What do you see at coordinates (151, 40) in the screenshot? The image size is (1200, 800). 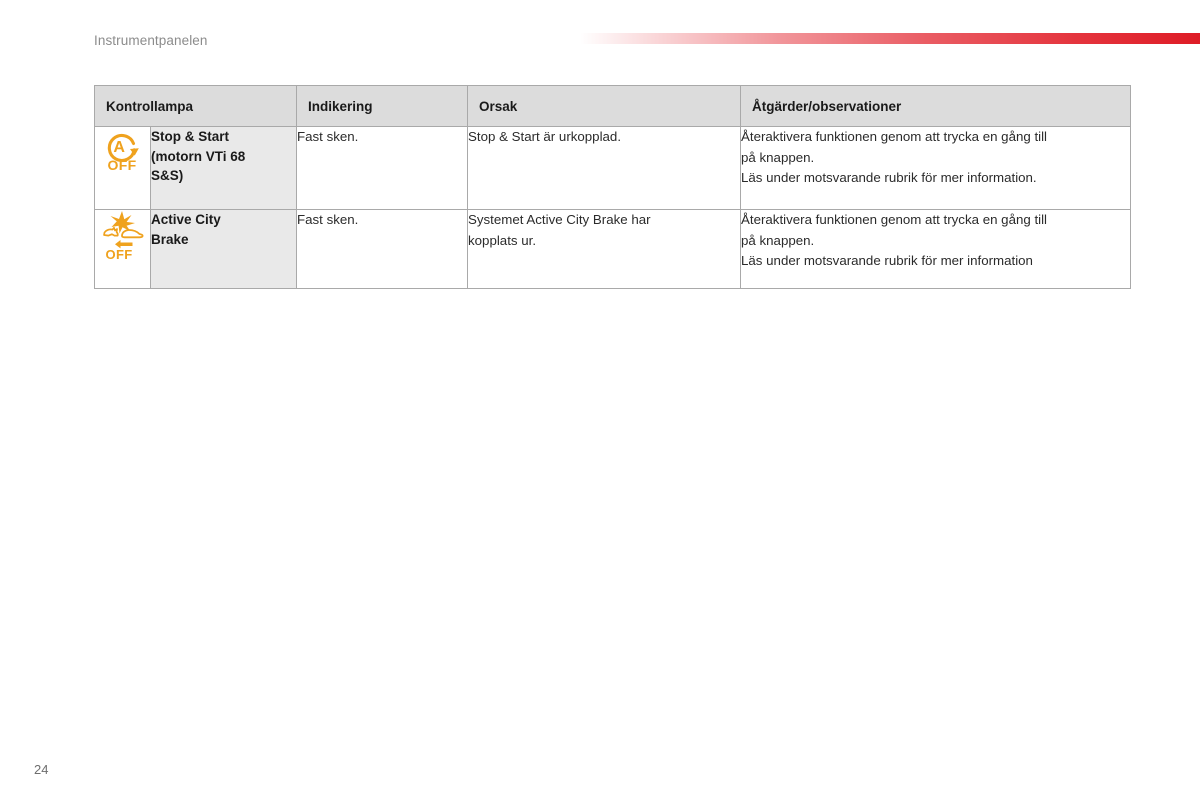 I see `section-title: Instrumentpanelen` at bounding box center [151, 40].